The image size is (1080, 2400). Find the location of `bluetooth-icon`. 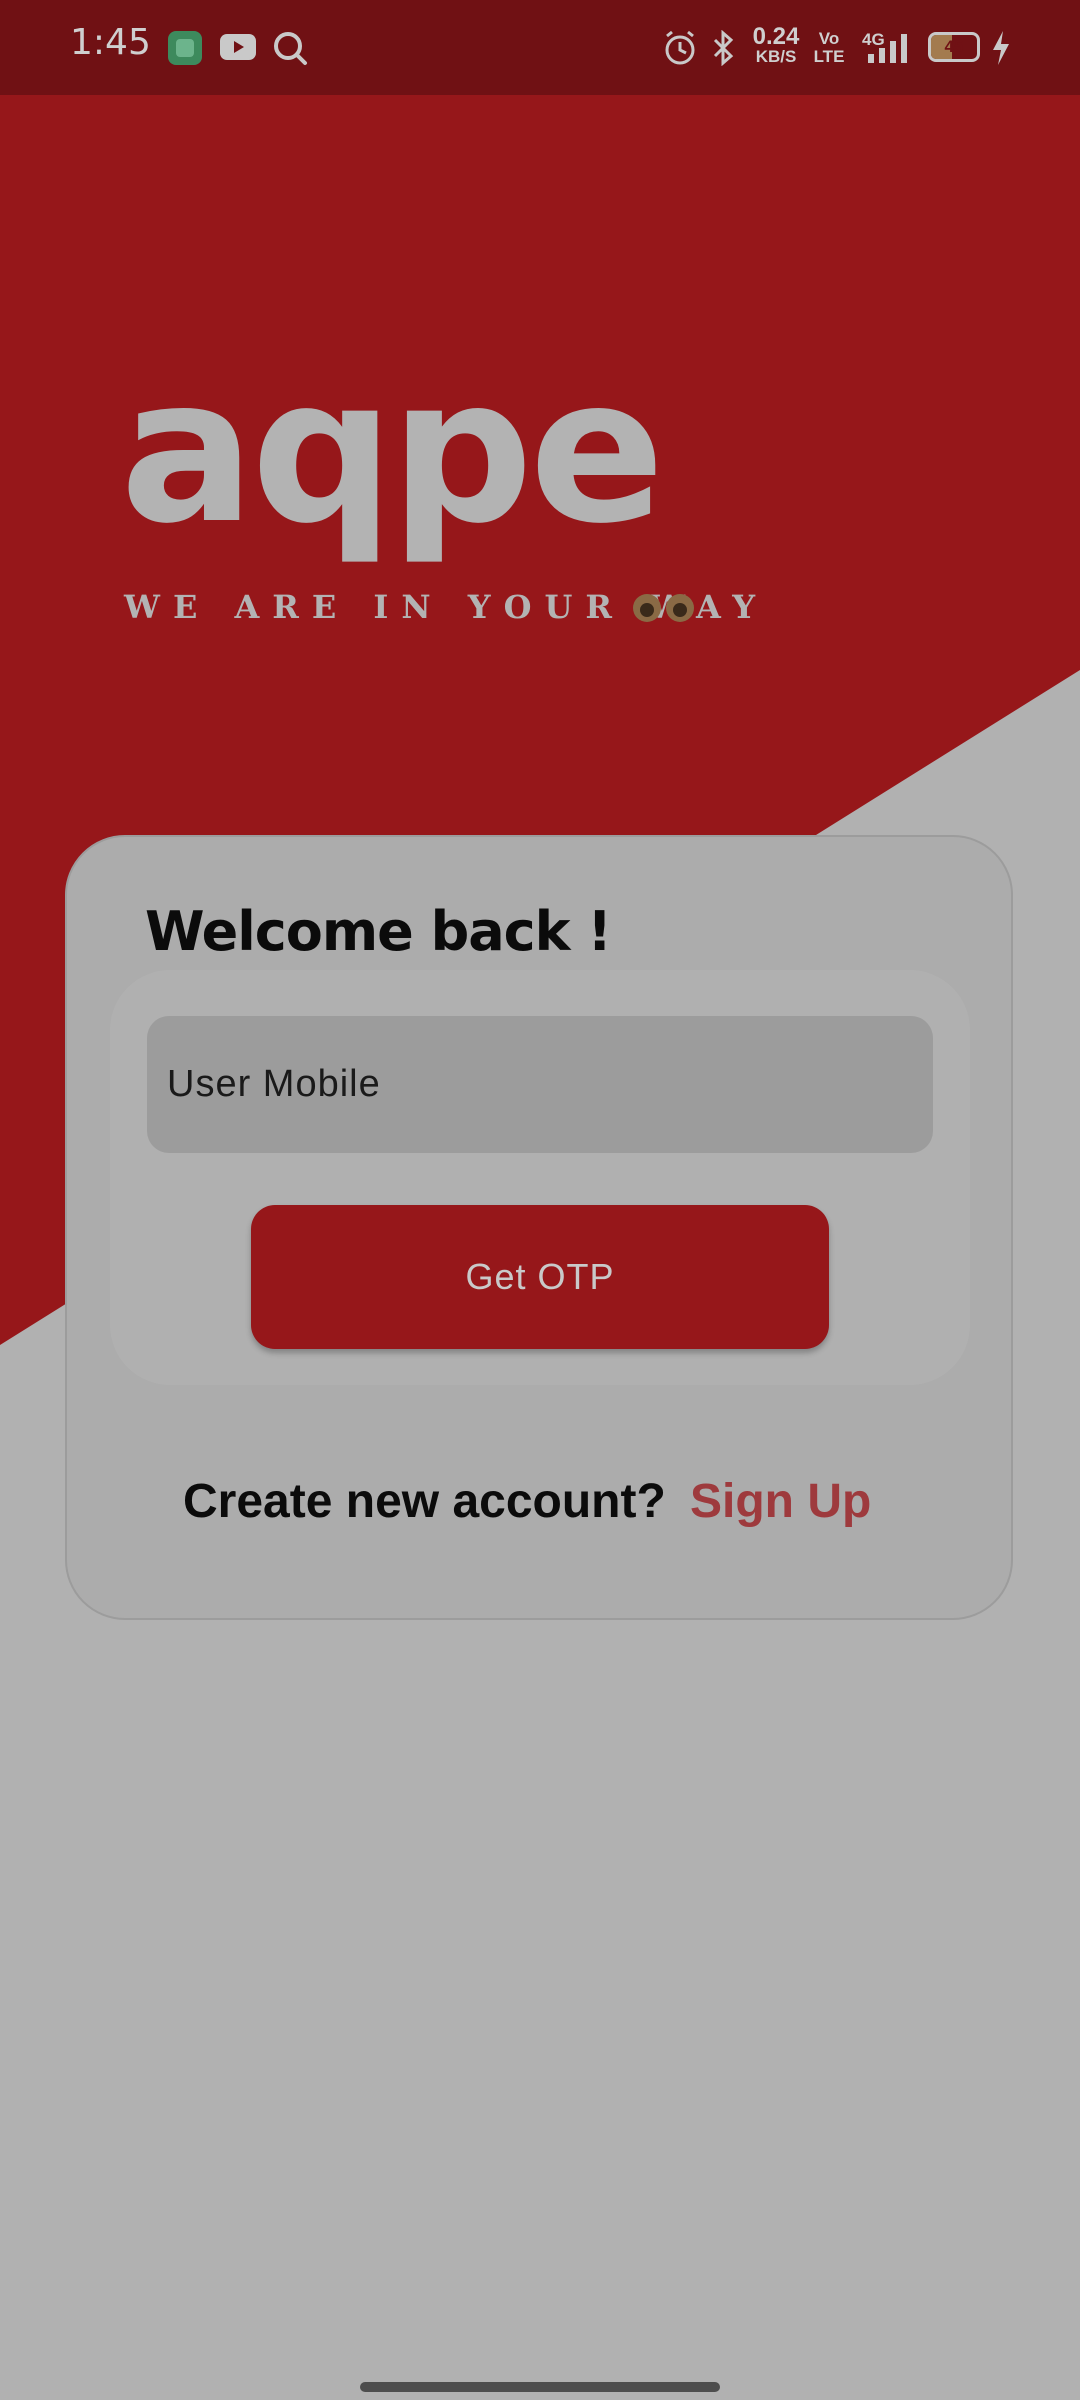

bluetooth-icon is located at coordinates (723, 48).